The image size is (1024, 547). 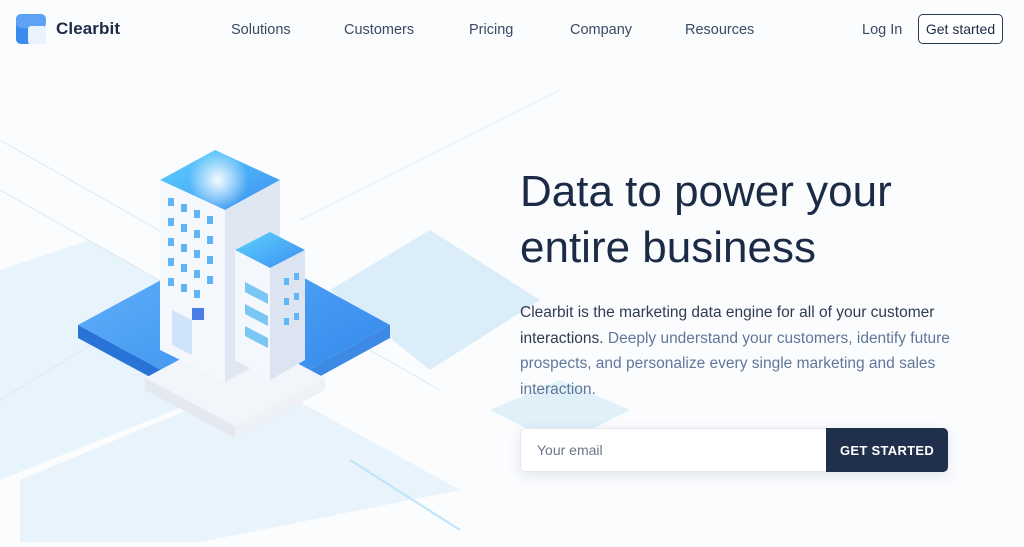 I want to click on nav-customers: Customers, so click(x=379, y=30).